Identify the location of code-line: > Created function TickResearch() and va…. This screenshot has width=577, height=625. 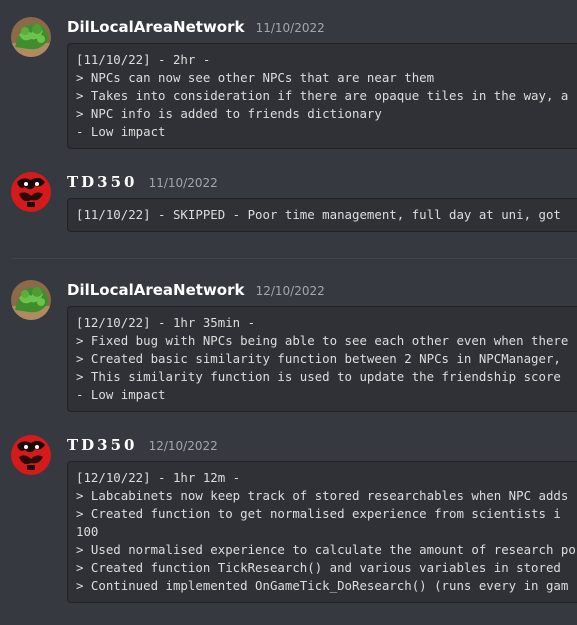
(318, 567).